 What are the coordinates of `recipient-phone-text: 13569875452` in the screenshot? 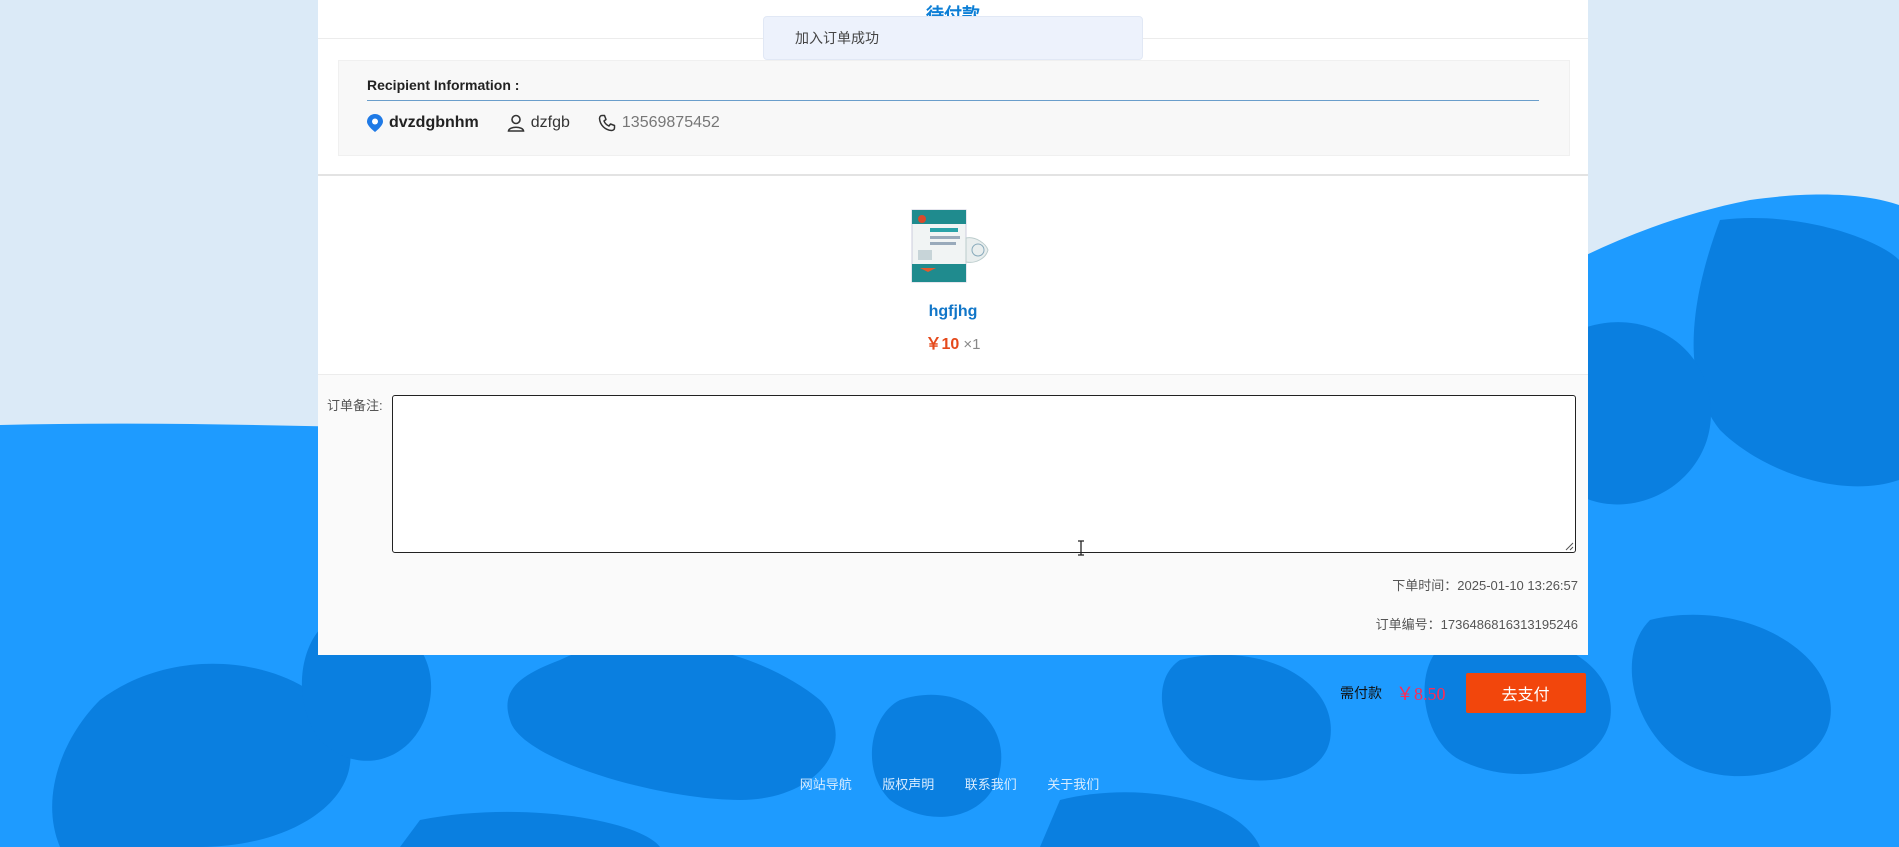 It's located at (670, 122).